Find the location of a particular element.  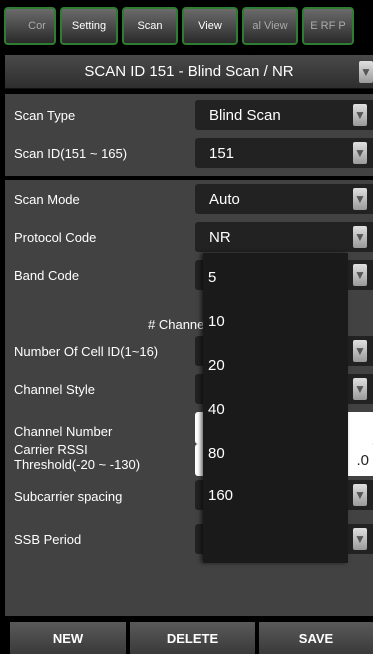

scan-mode-select: Auto ▼ is located at coordinates (284, 199).